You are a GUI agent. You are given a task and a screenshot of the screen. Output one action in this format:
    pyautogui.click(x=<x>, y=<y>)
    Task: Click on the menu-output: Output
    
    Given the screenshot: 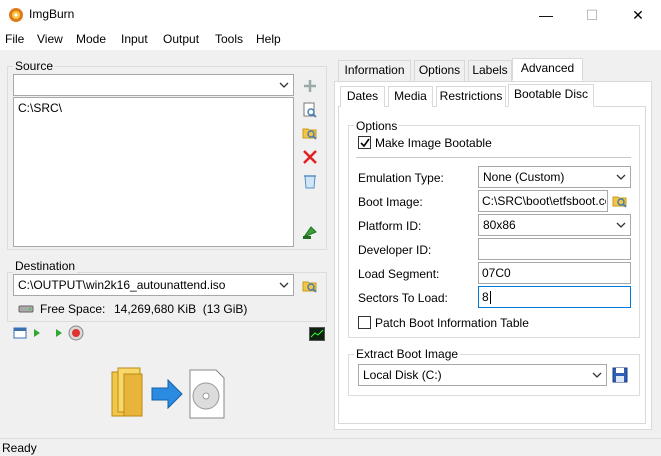 What is the action you would take?
    pyautogui.click(x=181, y=39)
    